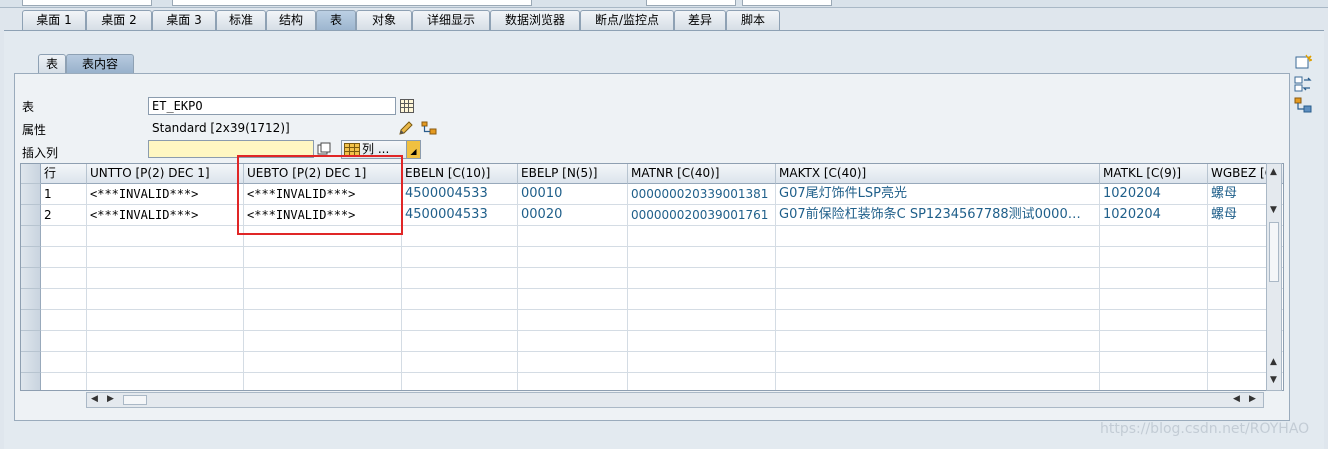 The image size is (1328, 449). Describe the element at coordinates (31, 174) in the screenshot. I see `select-all-corner` at that location.